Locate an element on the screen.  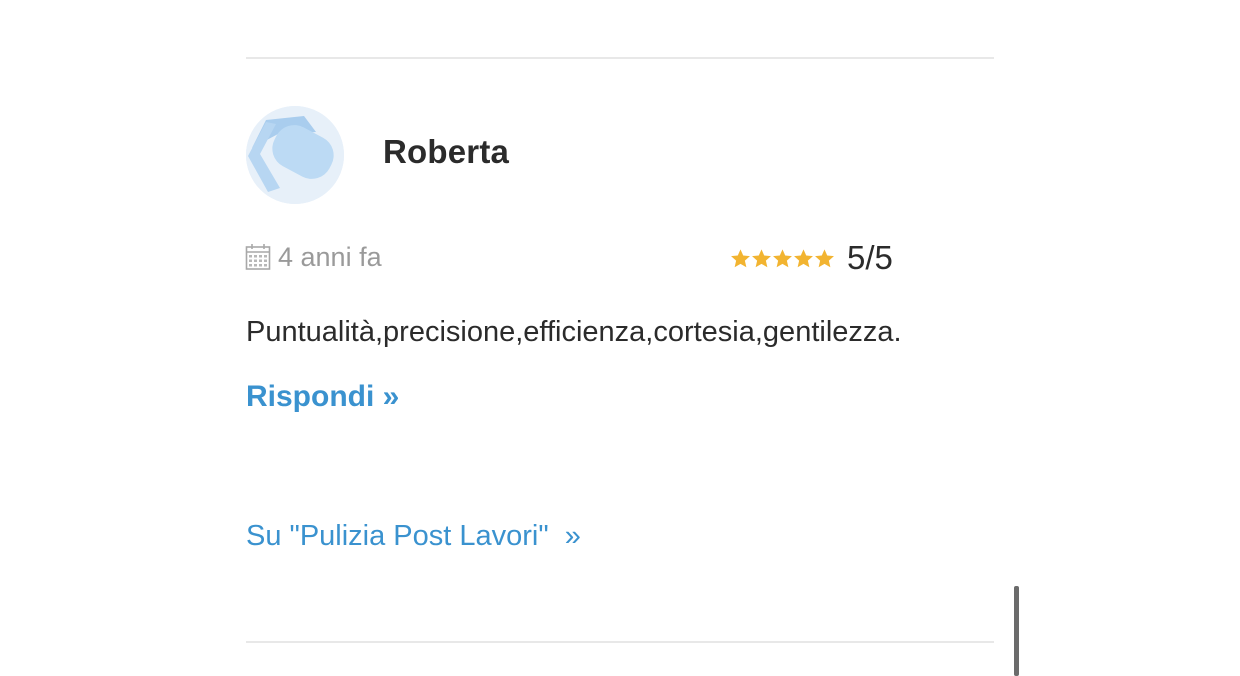
calendar-icon is located at coordinates (258, 257).